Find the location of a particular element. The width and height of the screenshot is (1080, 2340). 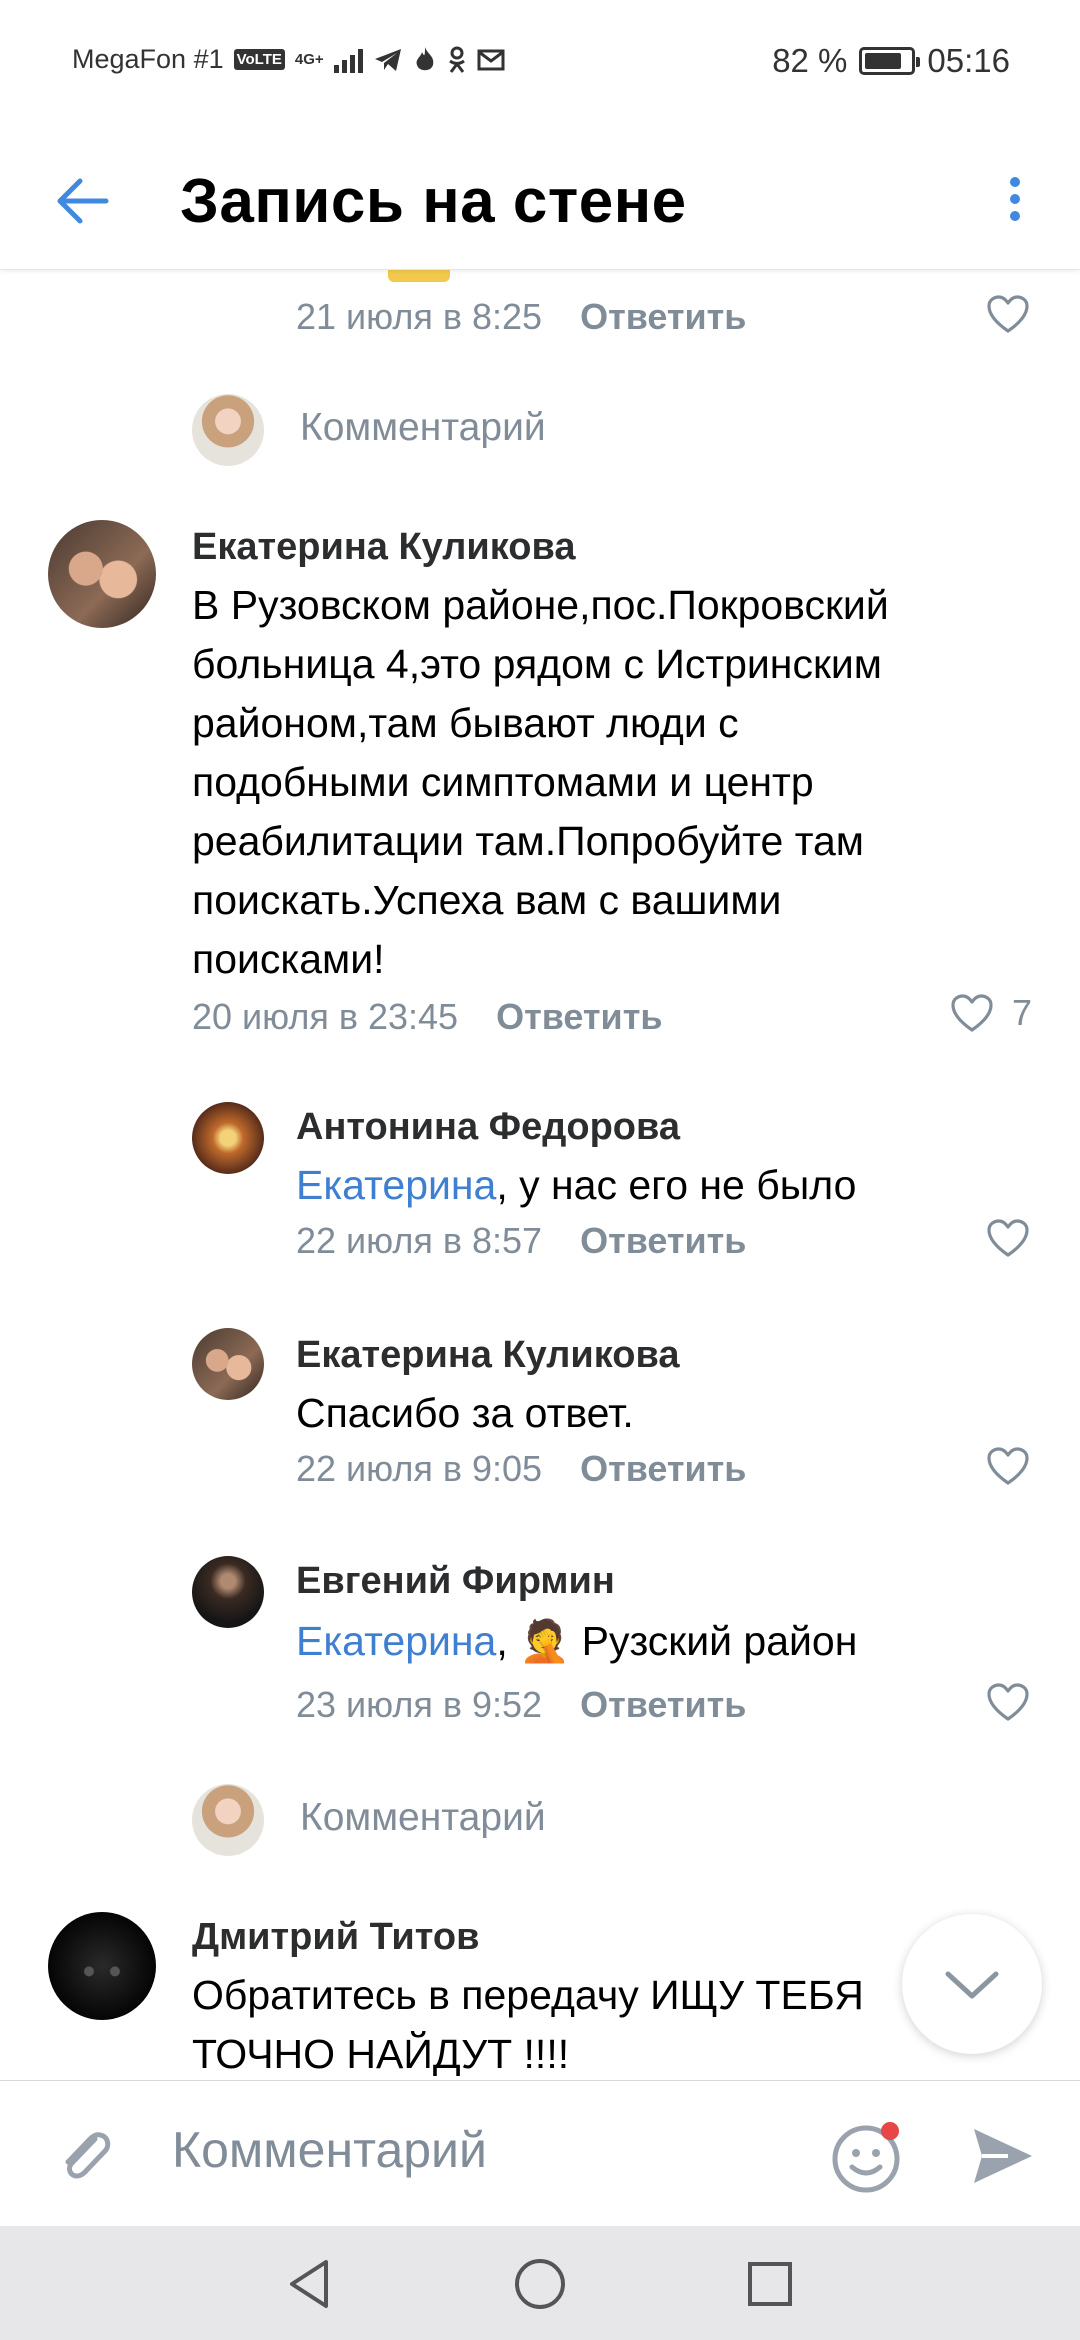

nav-recents-button is located at coordinates (770, 2284).